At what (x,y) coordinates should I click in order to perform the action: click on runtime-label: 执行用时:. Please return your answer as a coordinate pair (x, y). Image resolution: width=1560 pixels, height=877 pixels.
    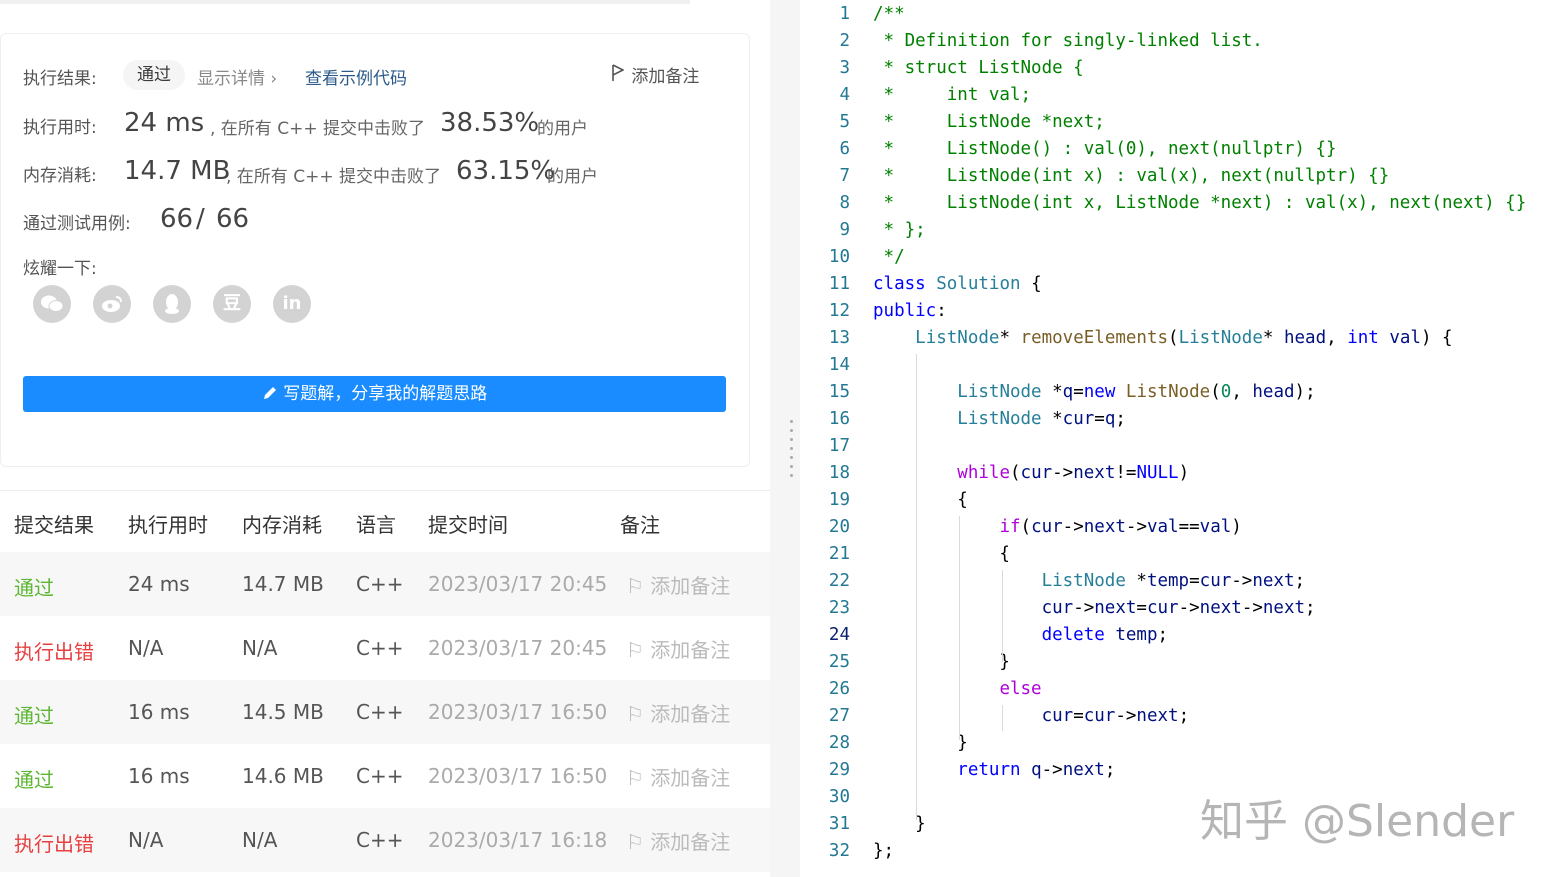
    Looking at the image, I should click on (60, 128).